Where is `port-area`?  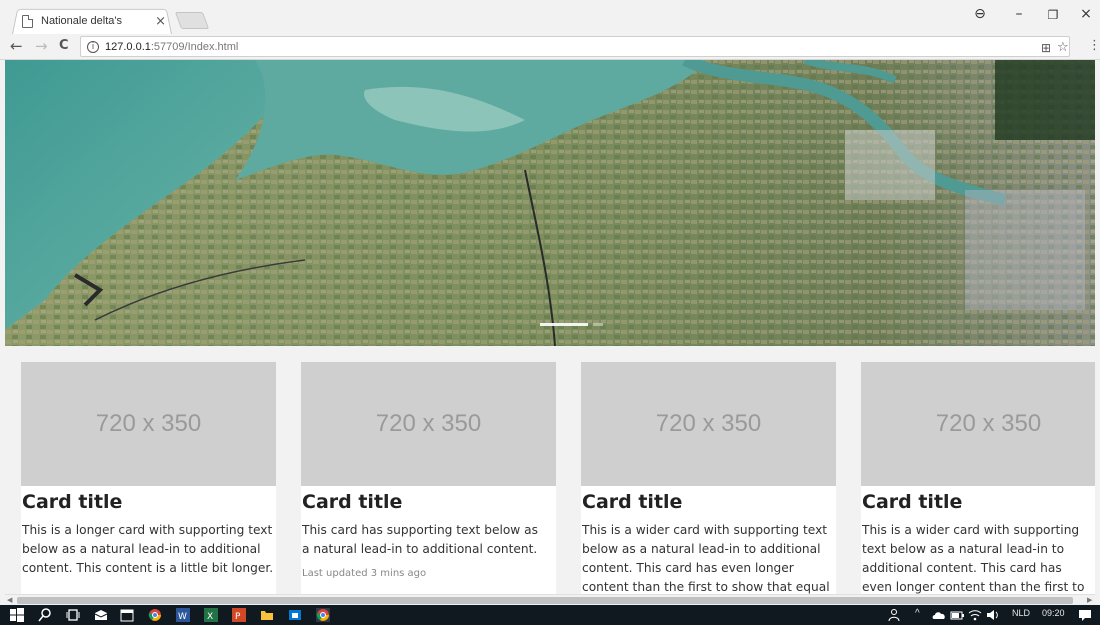
port-area is located at coordinates (890, 165).